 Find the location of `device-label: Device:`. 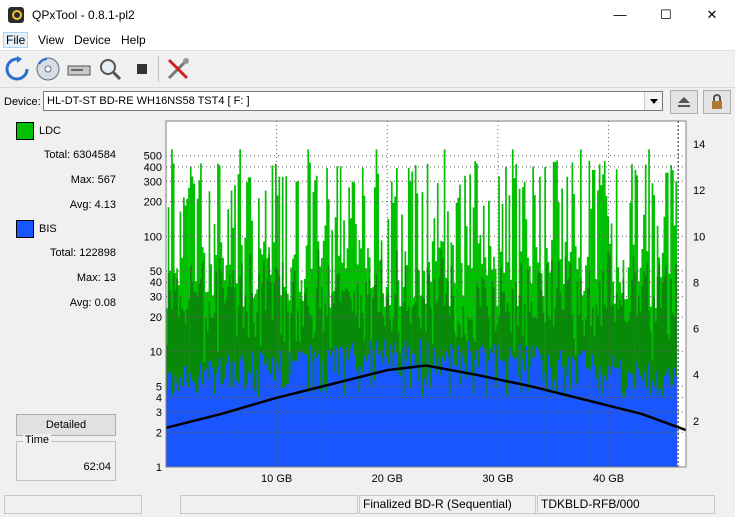

device-label: Device: is located at coordinates (22, 102).